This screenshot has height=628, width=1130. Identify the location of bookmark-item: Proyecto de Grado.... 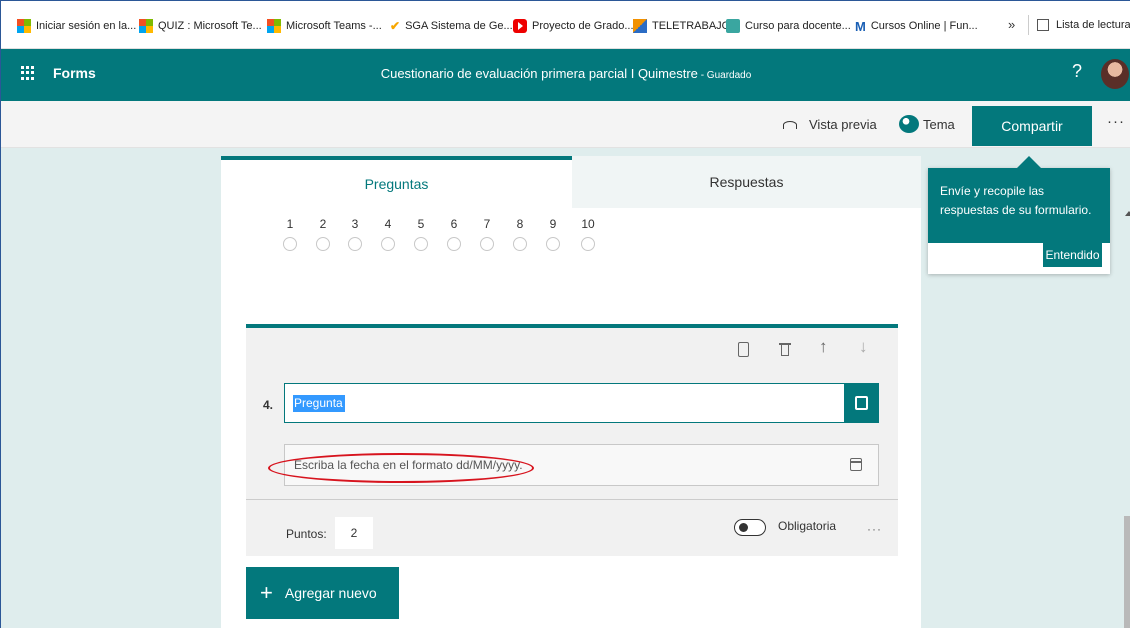
(573, 26).